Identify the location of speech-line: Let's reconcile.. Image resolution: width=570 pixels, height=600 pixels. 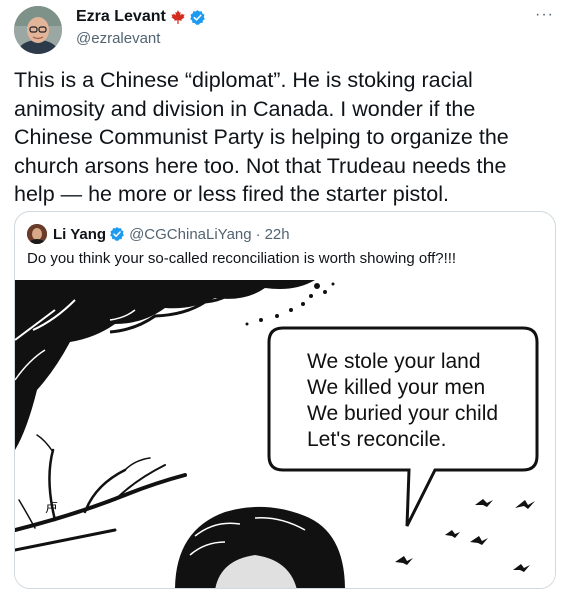
(376, 439).